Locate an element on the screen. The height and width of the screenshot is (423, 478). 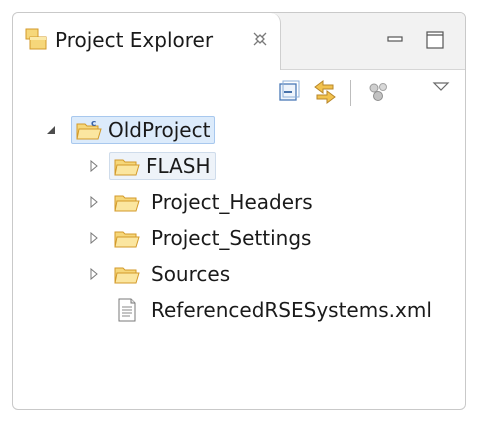
view-tab-bar: Project Explorer is located at coordinates (239, 41).